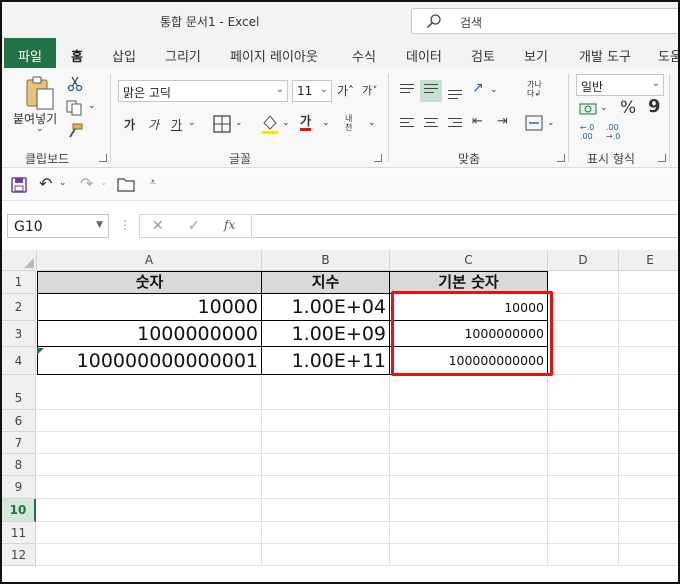 This screenshot has width=680, height=584. What do you see at coordinates (372, 123) in the screenshot?
I see `phonetic-dropdown-icon: ⌄` at bounding box center [372, 123].